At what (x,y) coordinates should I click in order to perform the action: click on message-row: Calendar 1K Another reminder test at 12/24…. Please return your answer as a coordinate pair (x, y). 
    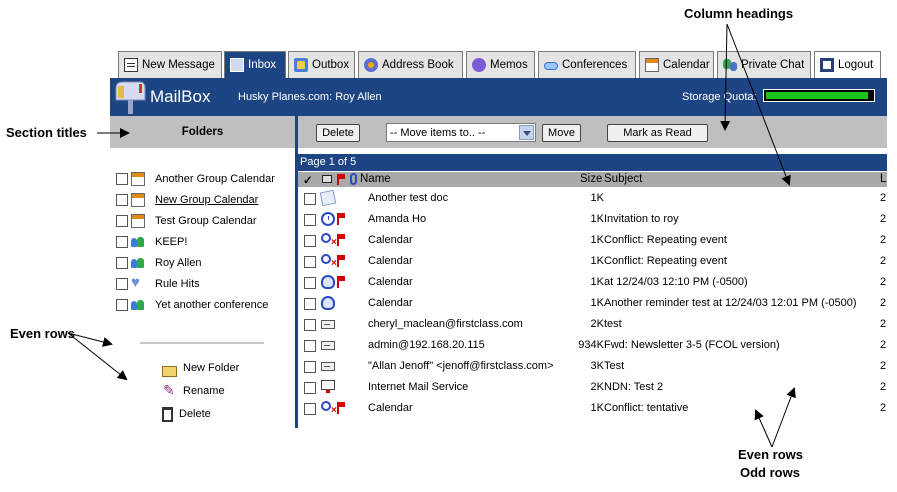
    Looking at the image, I should click on (592, 303).